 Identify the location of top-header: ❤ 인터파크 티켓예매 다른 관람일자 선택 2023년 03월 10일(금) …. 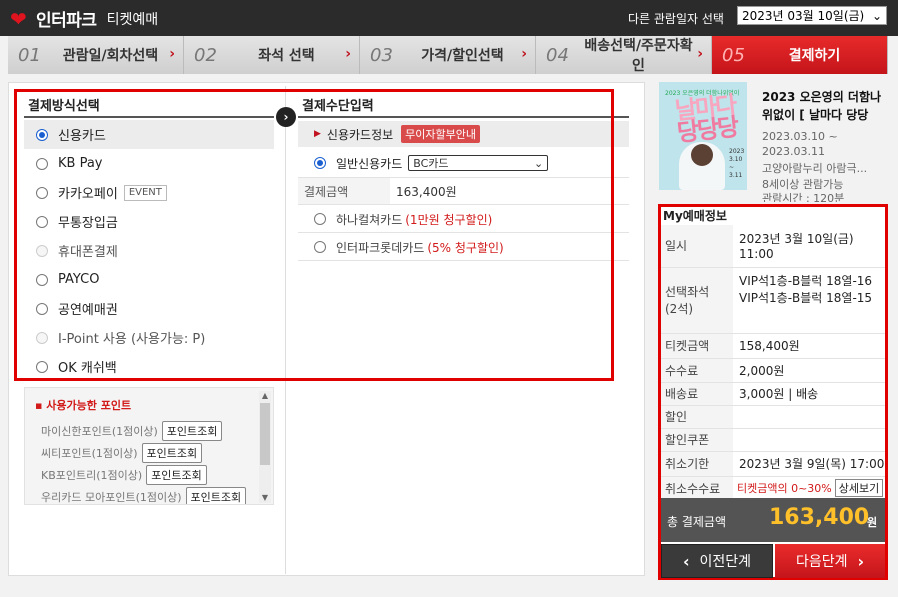
(449, 18).